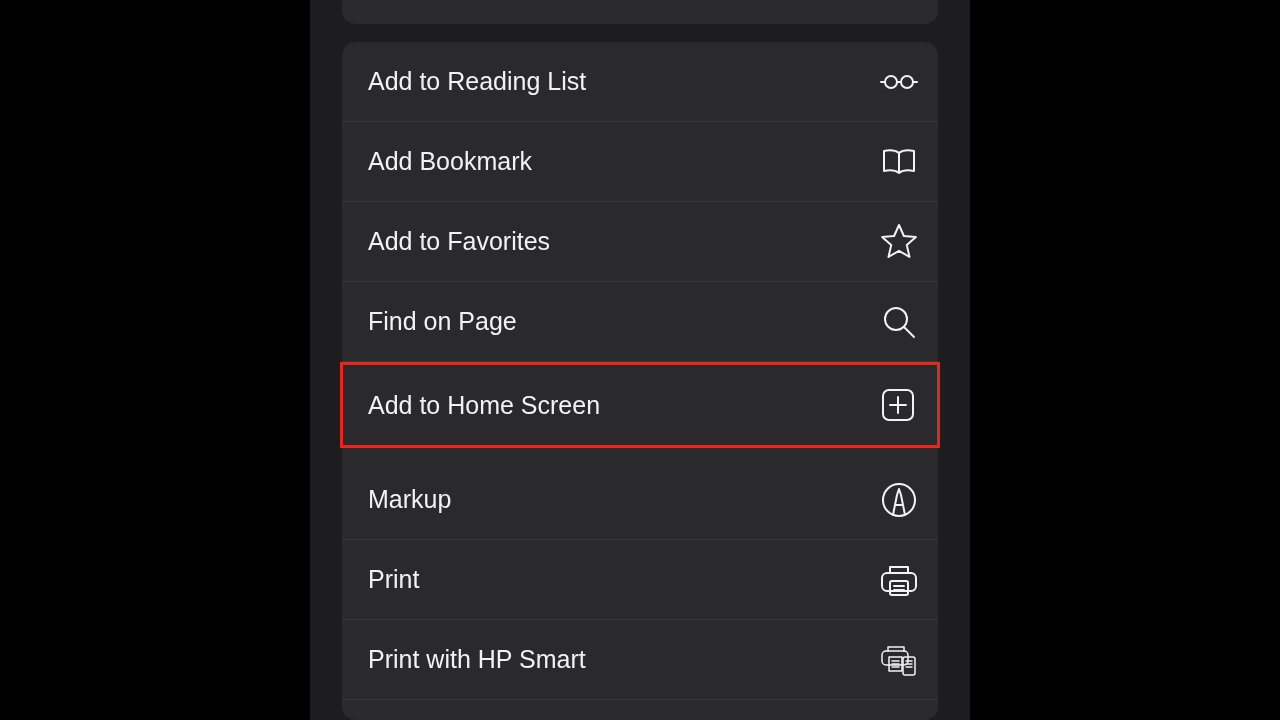 The image size is (1280, 720). What do you see at coordinates (640, 82) in the screenshot?
I see `action-row: Add to Reading List` at bounding box center [640, 82].